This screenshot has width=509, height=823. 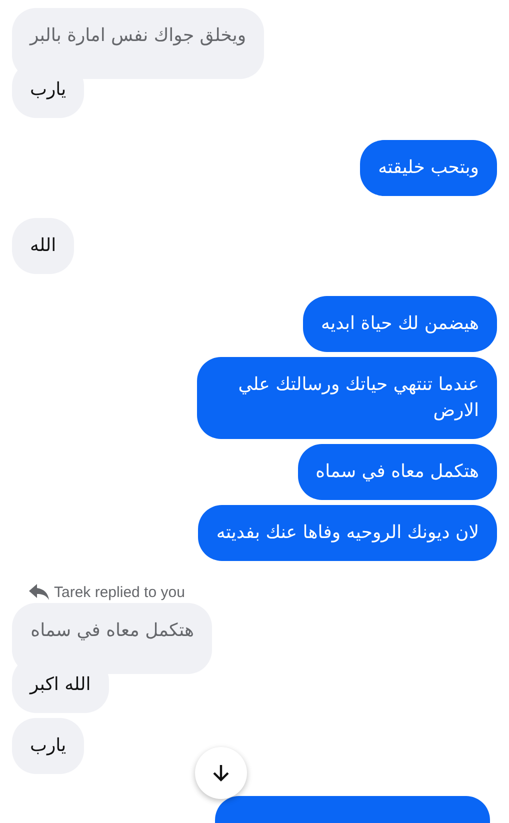 I want to click on down-arrow-icon, so click(x=221, y=773).